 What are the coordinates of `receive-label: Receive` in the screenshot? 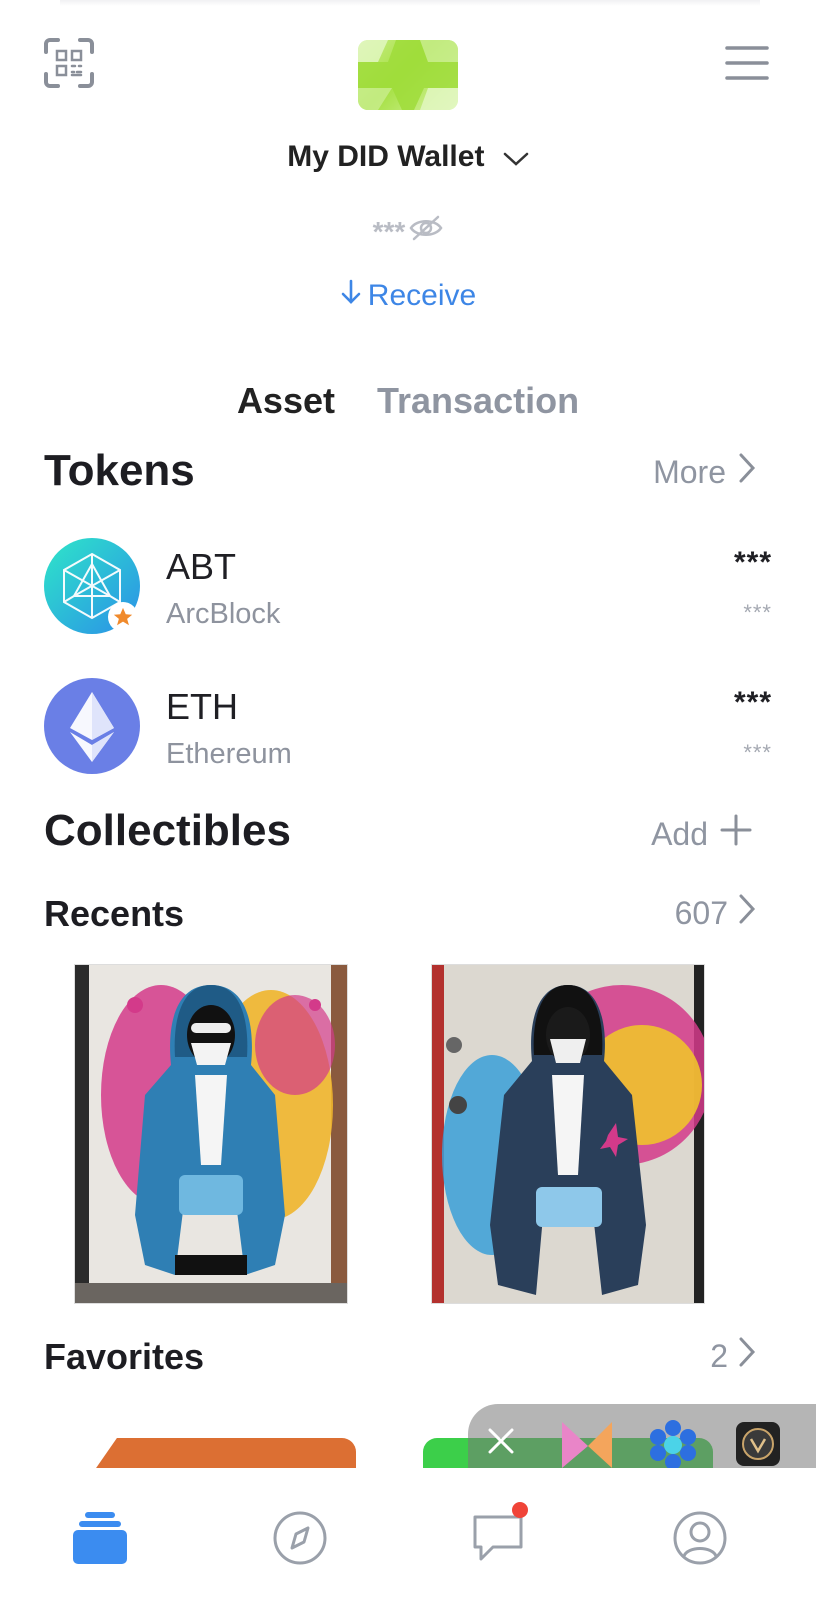 It's located at (422, 295).